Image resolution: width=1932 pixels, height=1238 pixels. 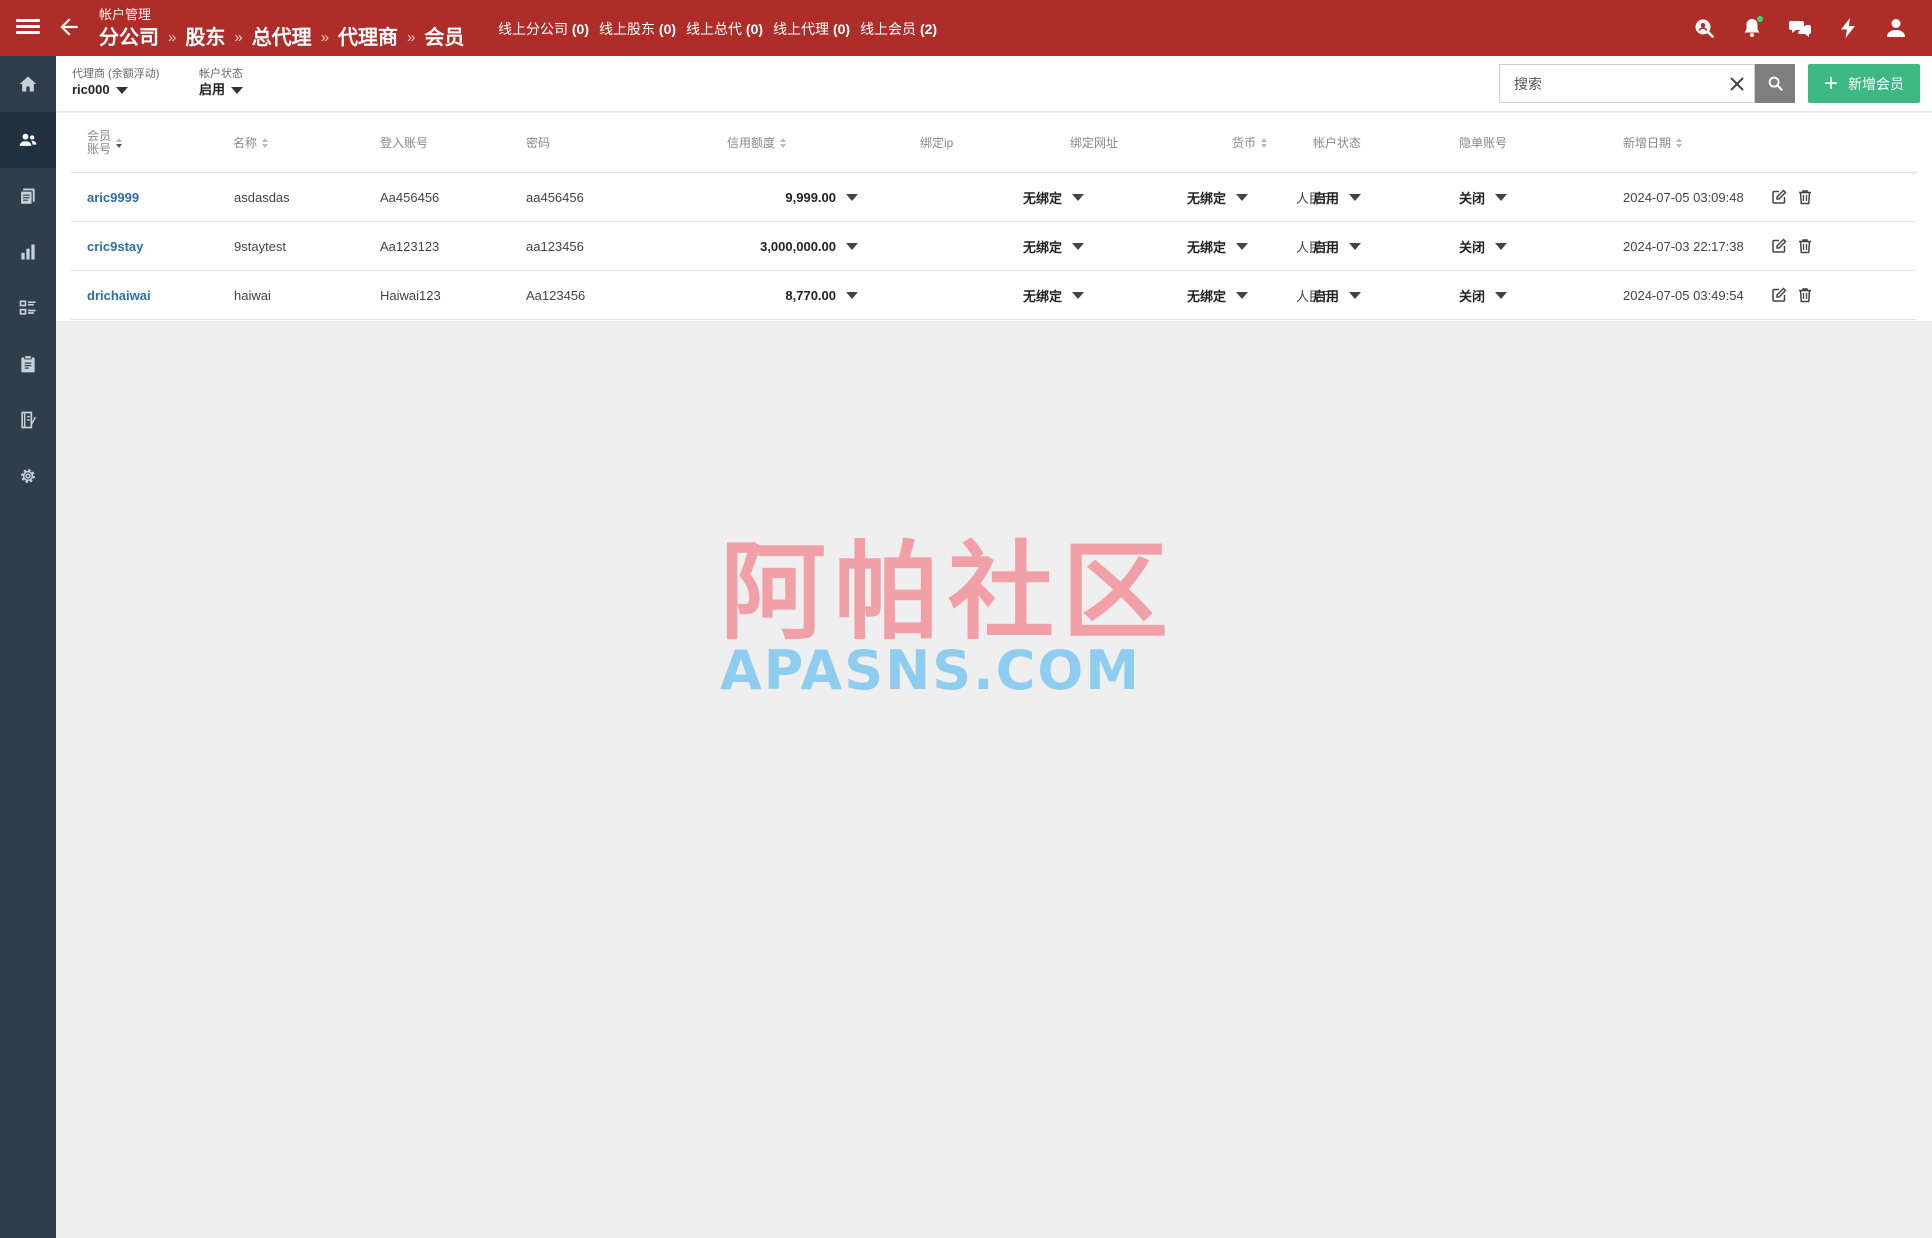 What do you see at coordinates (821, 197) in the screenshot?
I see `credit-limit: 9,999.00` at bounding box center [821, 197].